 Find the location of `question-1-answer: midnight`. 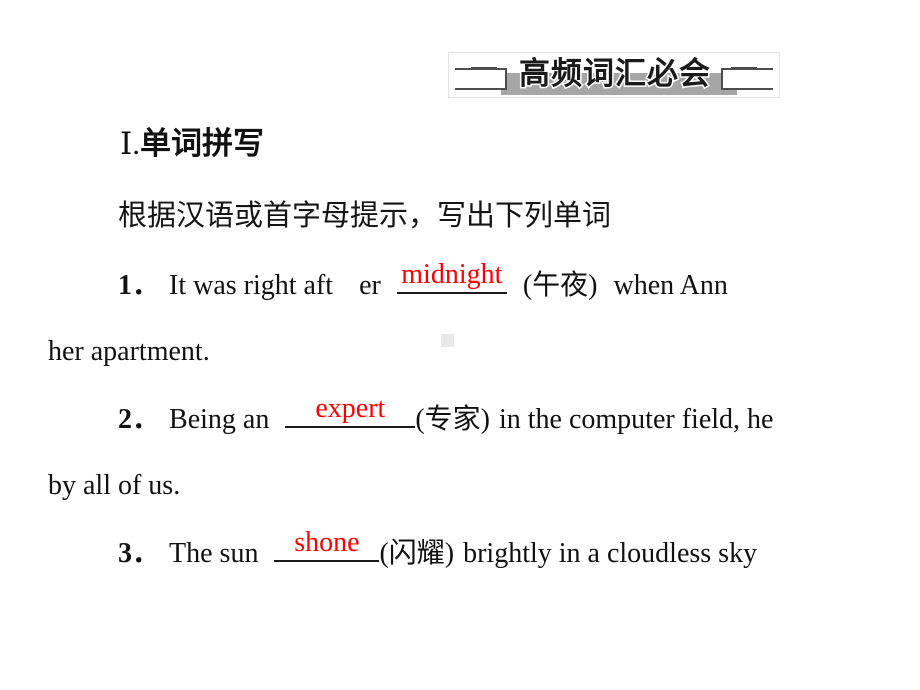

question-1-answer: midnight is located at coordinates (452, 274).